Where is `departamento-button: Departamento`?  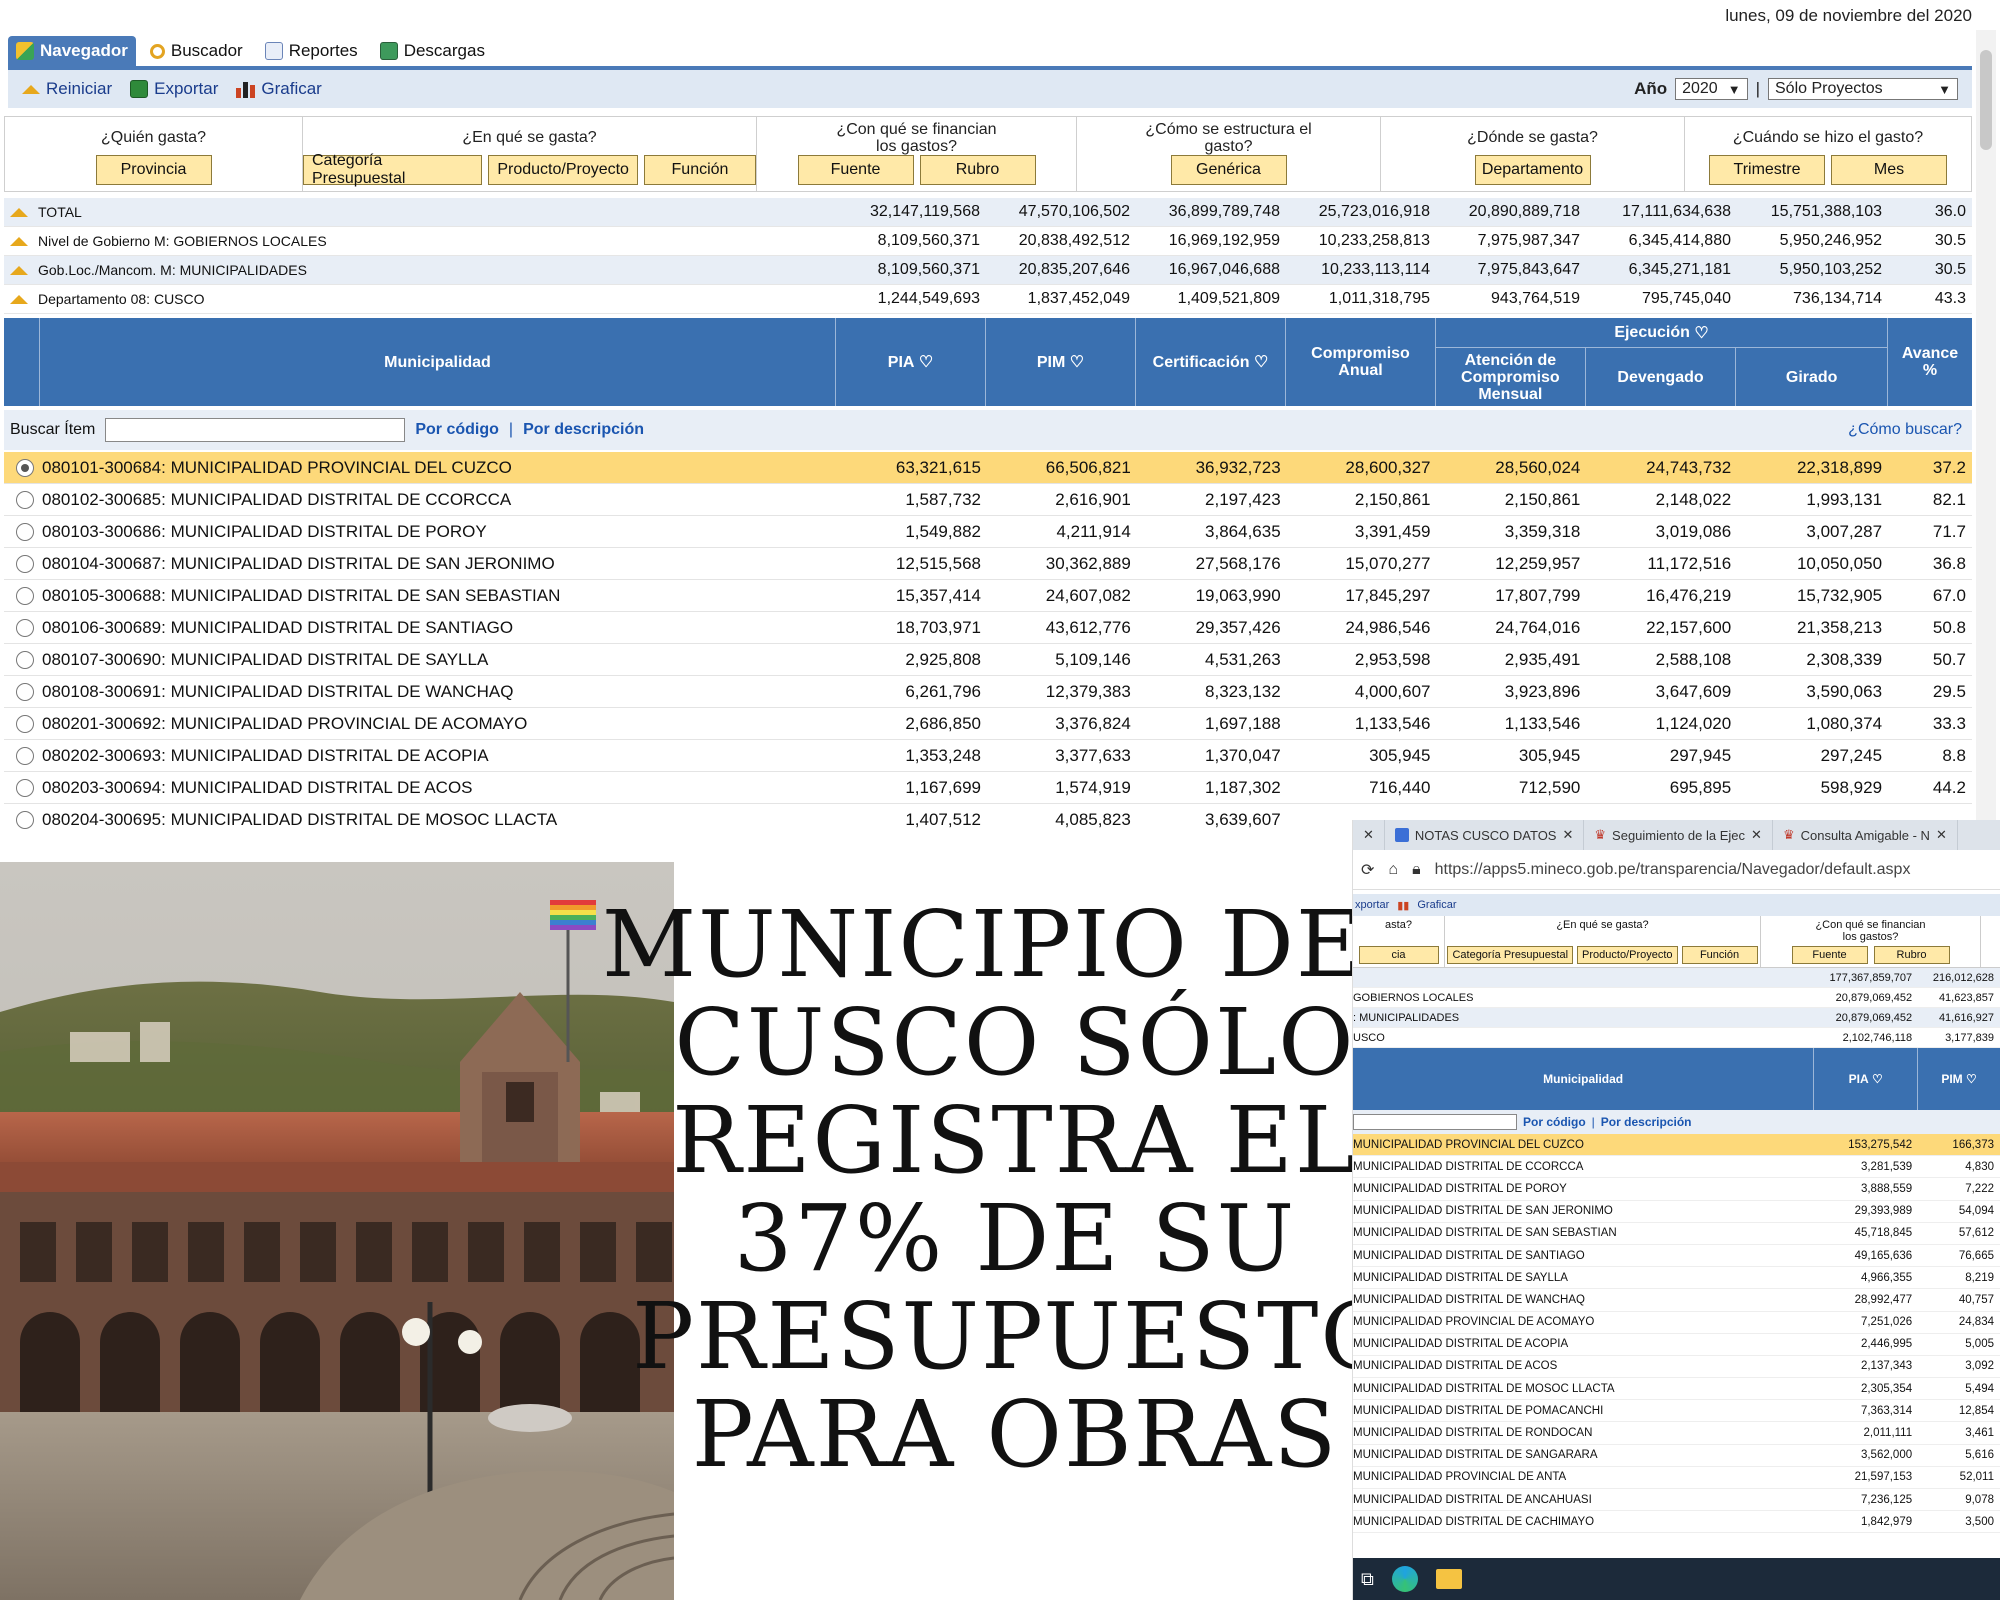 departamento-button: Departamento is located at coordinates (1532, 170).